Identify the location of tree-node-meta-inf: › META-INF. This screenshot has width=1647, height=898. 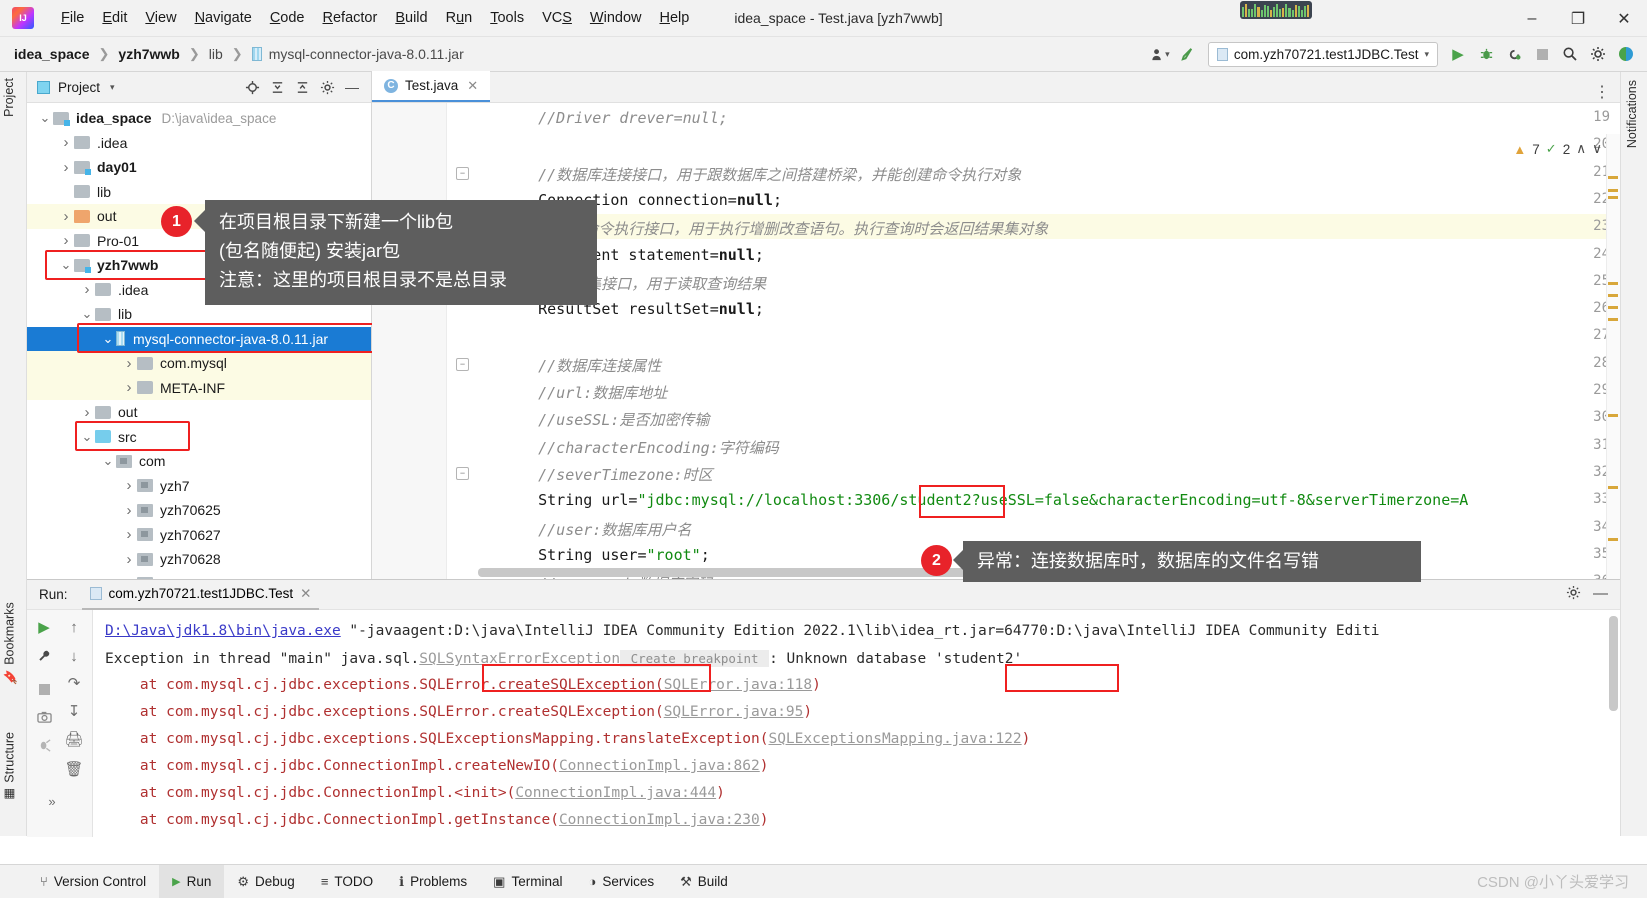
(199, 387).